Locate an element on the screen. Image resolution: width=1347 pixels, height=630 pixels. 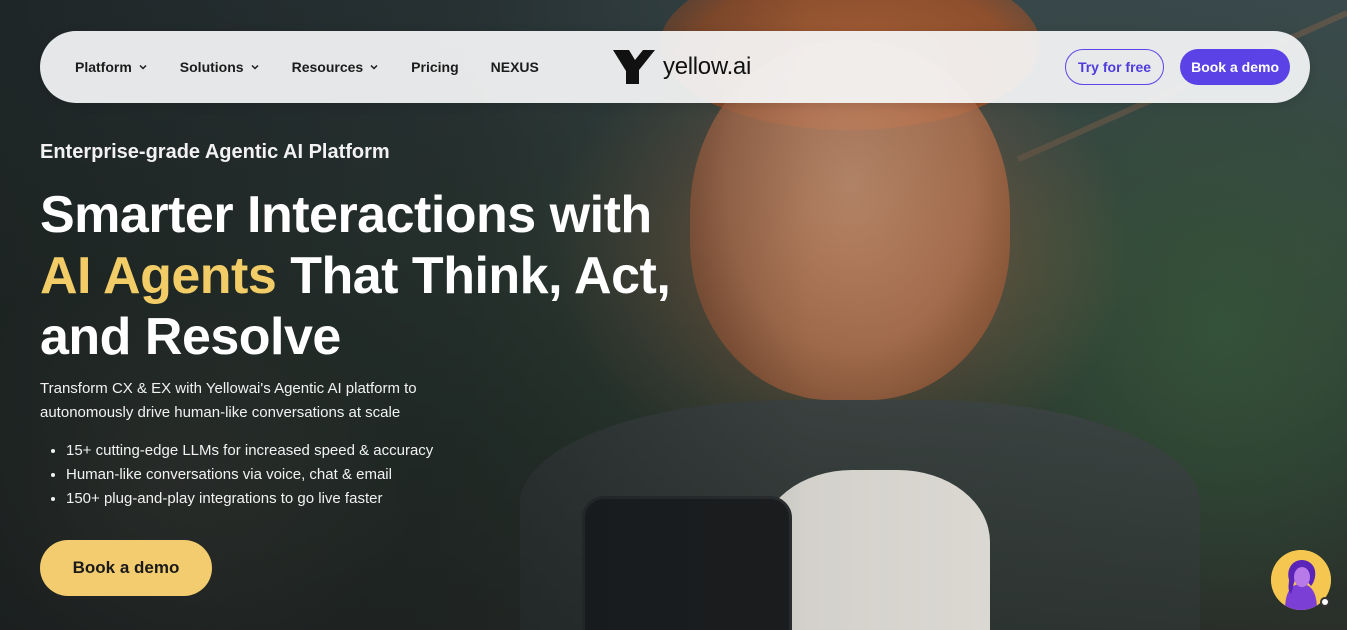
headline-line-1: Smarter Interactions with is located at coordinates (346, 215).